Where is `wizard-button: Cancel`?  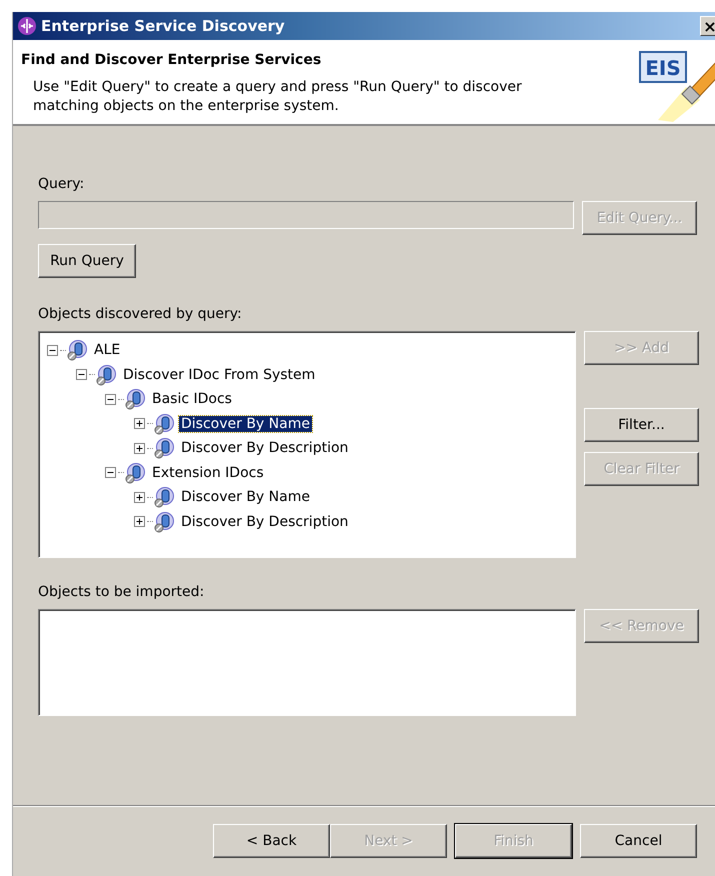
wizard-button: Cancel is located at coordinates (638, 841).